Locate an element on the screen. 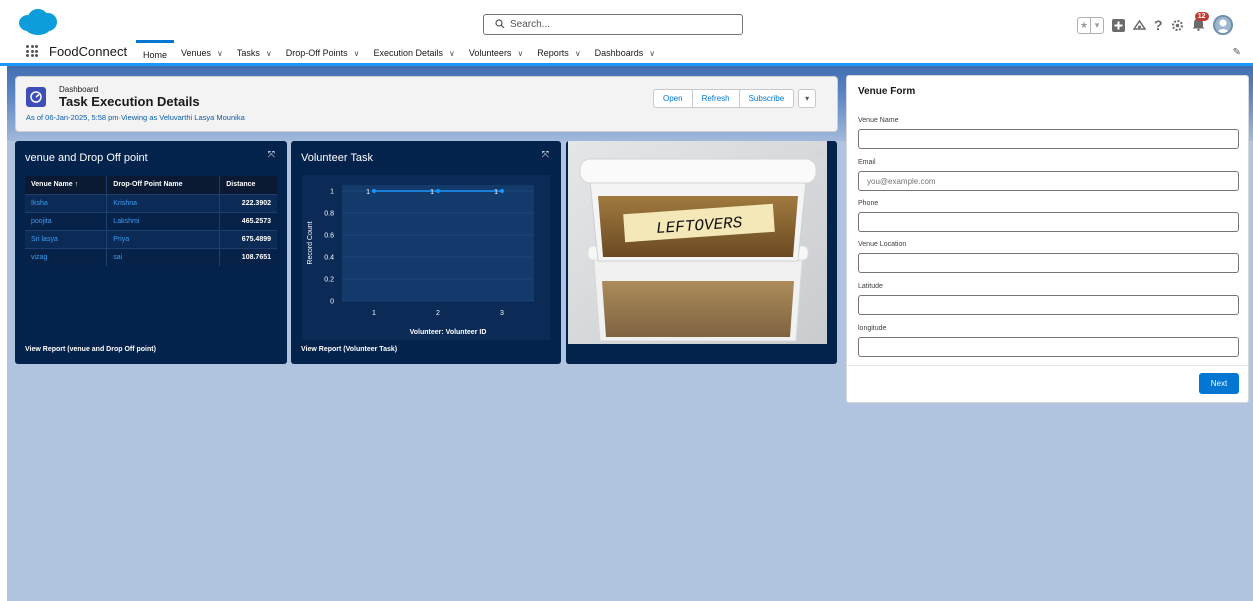 This screenshot has width=1253, height=601. phone-label: Phone is located at coordinates (868, 203).